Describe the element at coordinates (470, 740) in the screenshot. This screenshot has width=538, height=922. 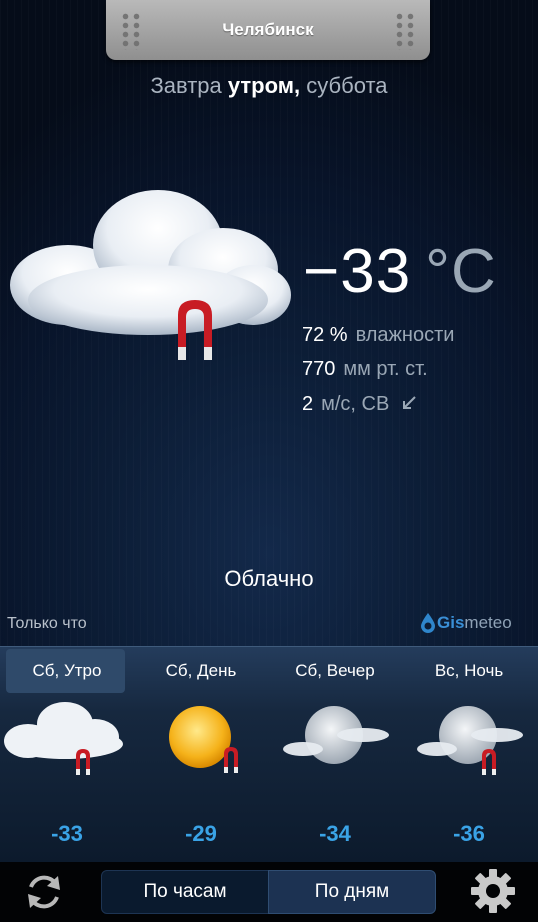
I see `moon-cloud-magnet-icon` at that location.